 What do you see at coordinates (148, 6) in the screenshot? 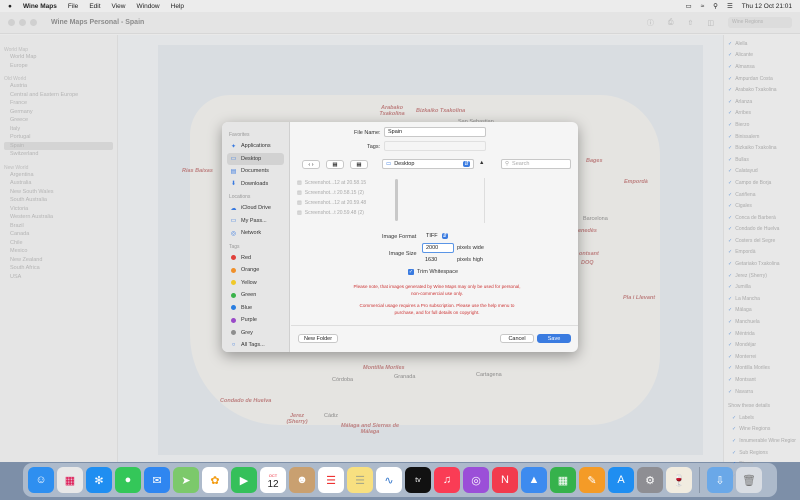
I see `menu-window: Window` at bounding box center [148, 6].